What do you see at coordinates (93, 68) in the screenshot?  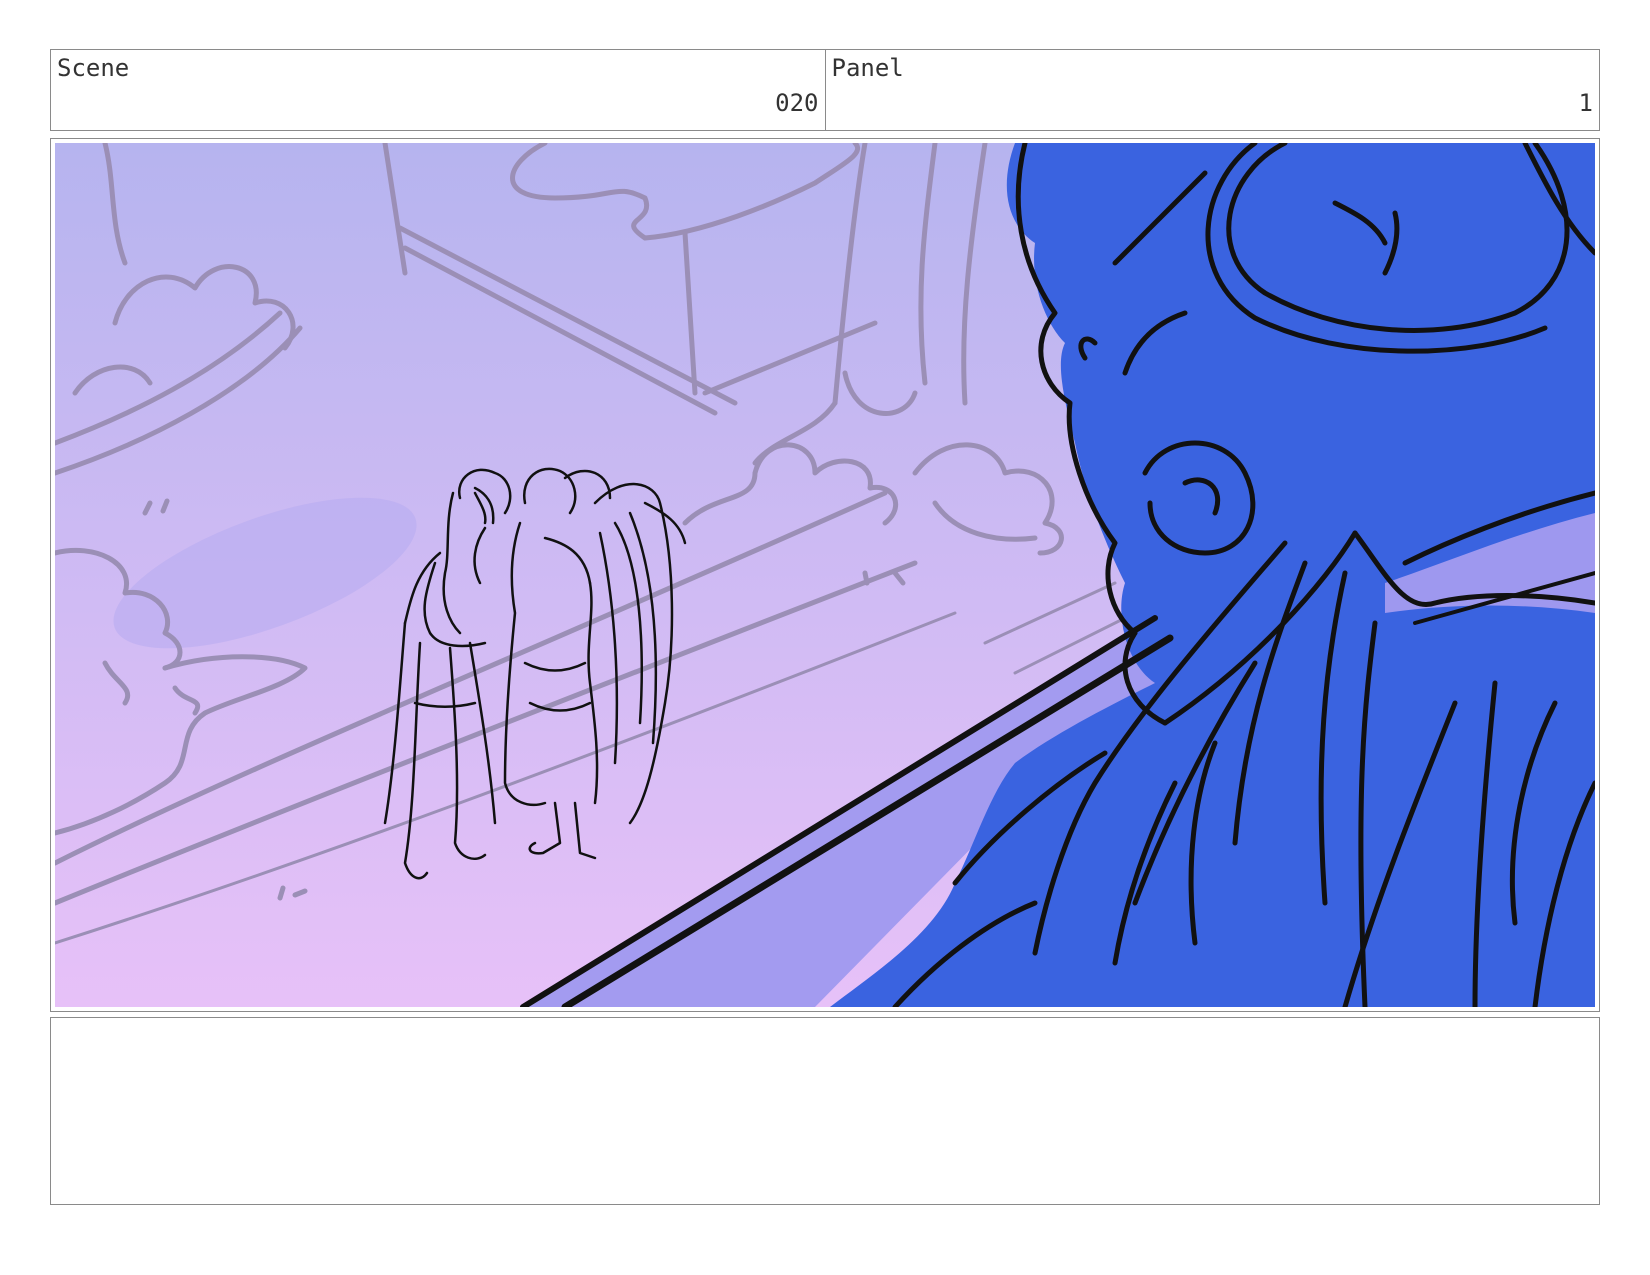 I see `scene-label: Scene` at bounding box center [93, 68].